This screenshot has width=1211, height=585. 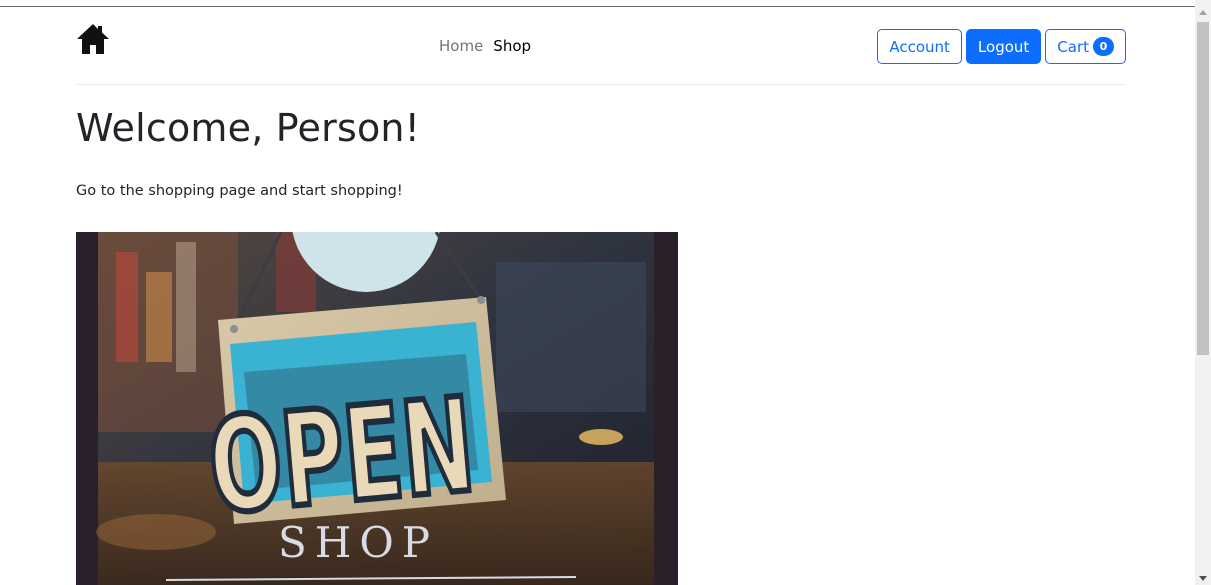 What do you see at coordinates (1203, 188) in the screenshot?
I see `scrollbar-thumb` at bounding box center [1203, 188].